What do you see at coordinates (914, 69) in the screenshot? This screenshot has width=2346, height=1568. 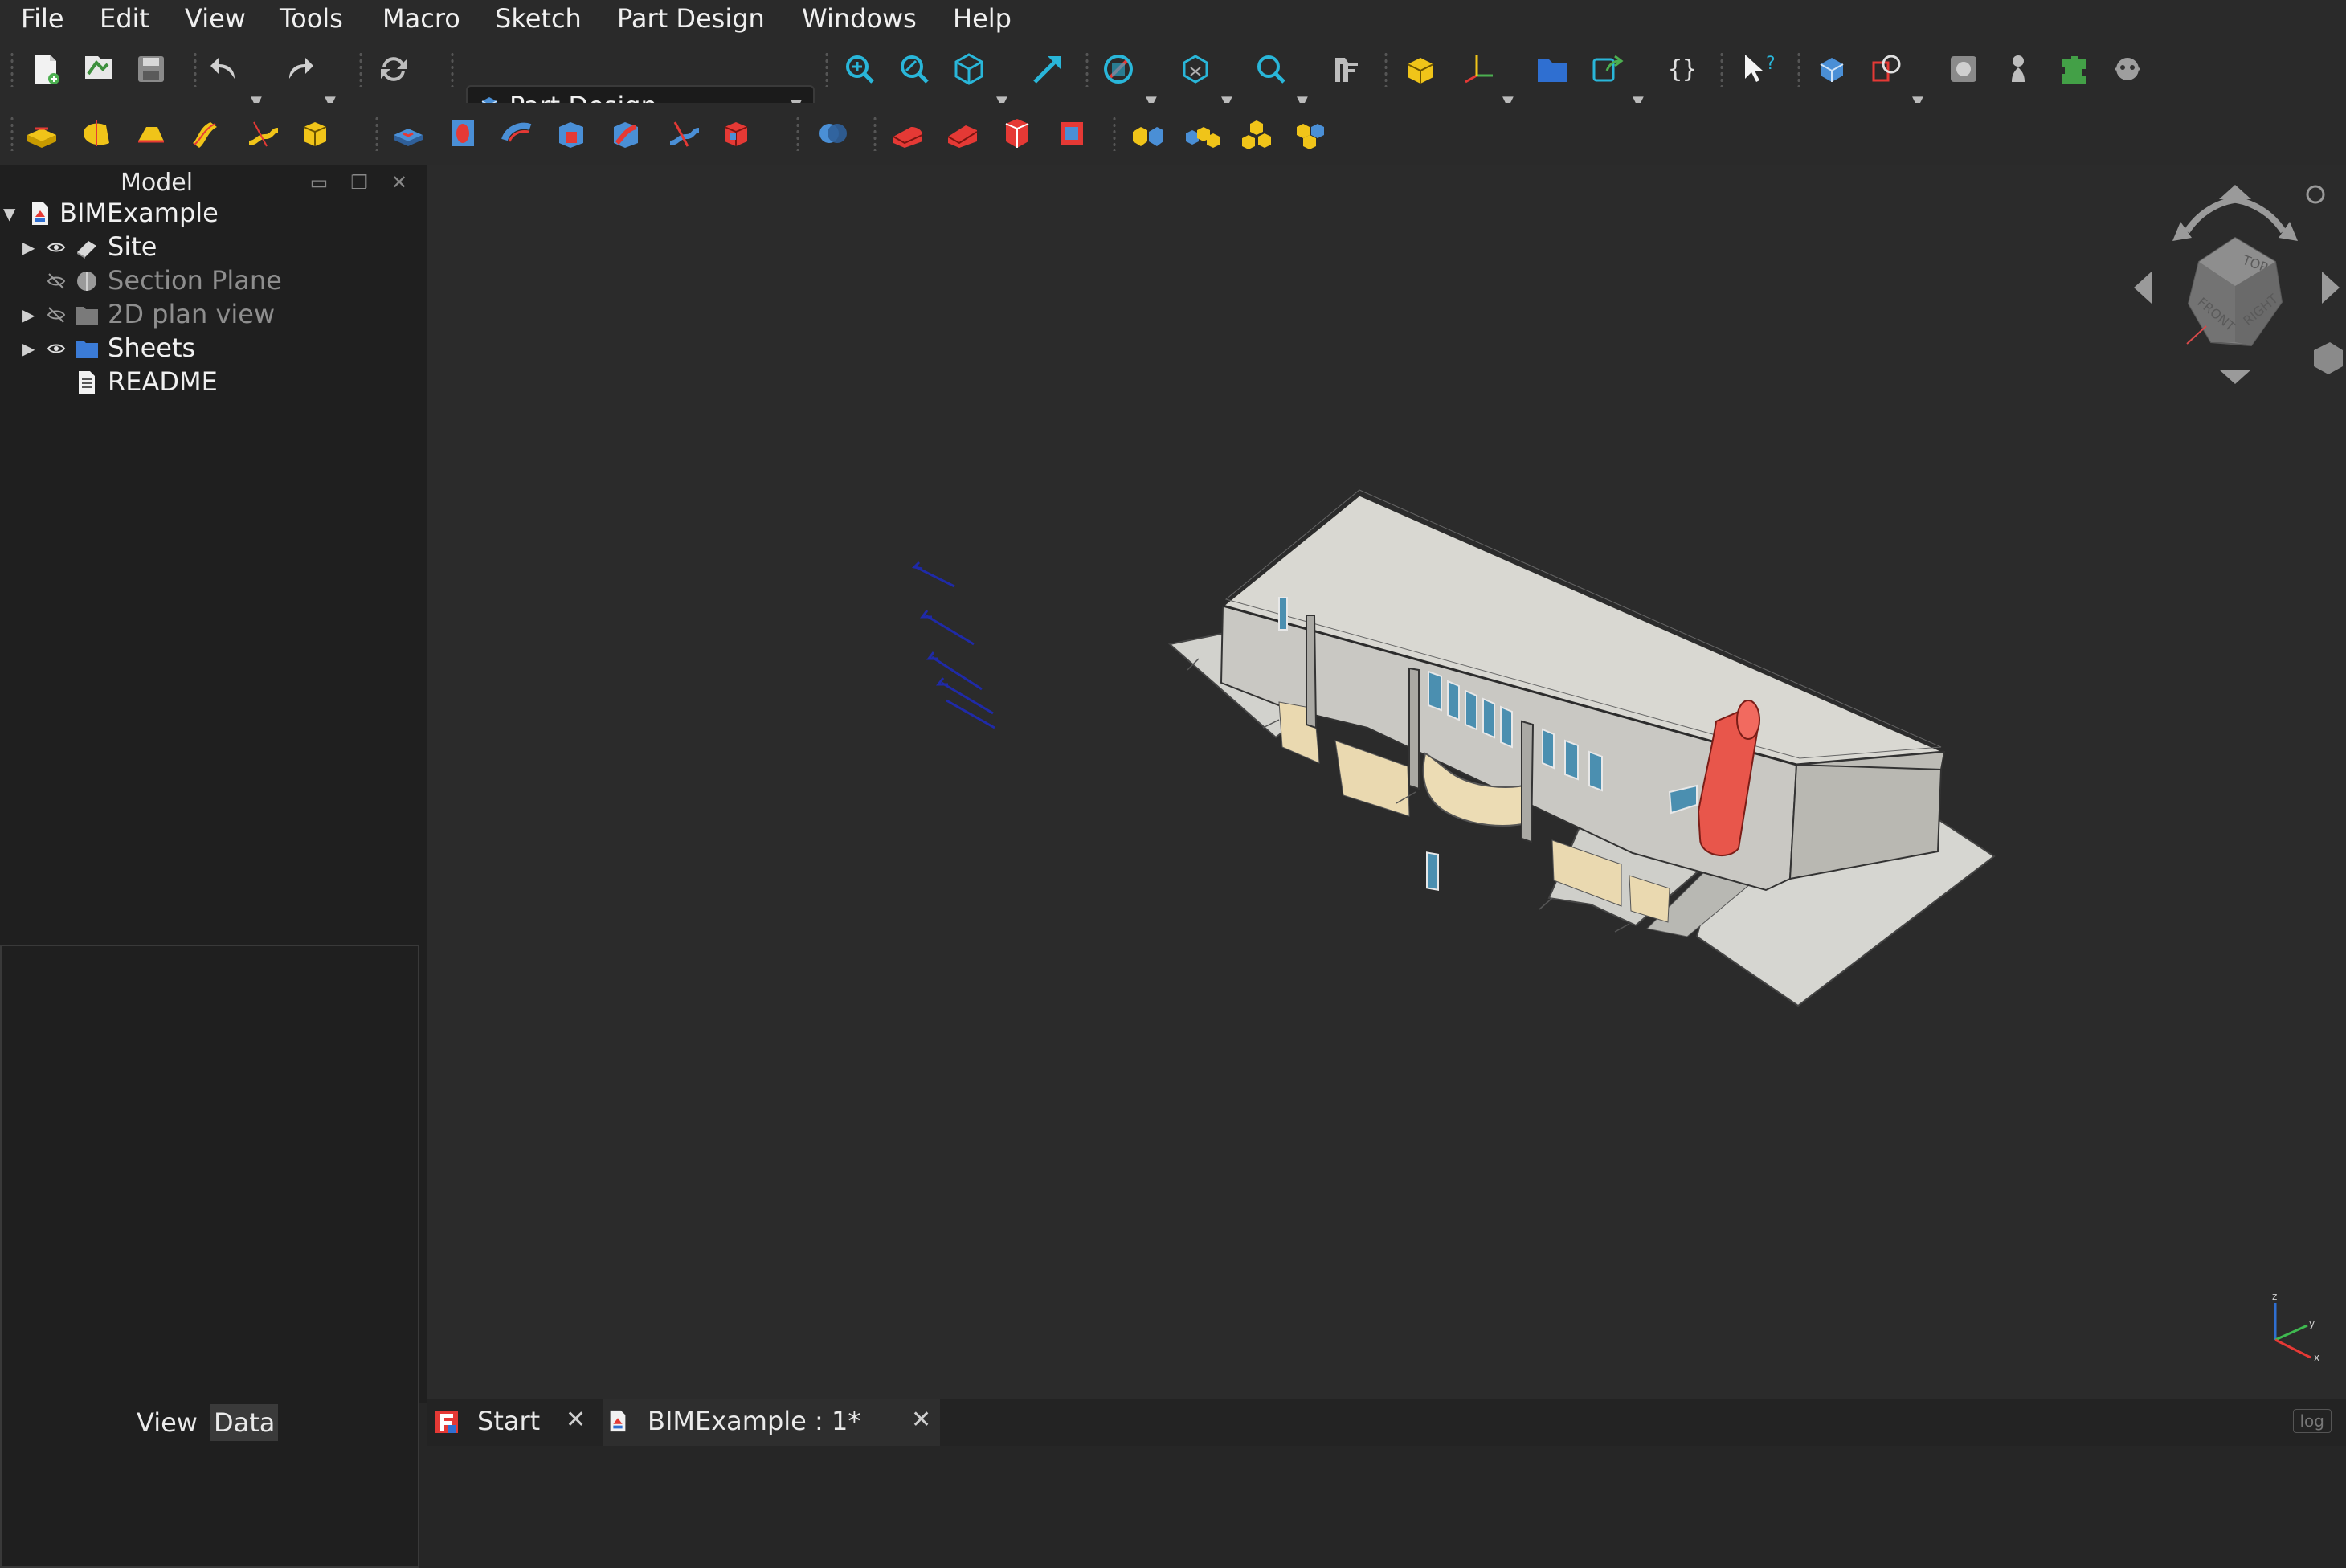 I see `fit-selection-icon` at bounding box center [914, 69].